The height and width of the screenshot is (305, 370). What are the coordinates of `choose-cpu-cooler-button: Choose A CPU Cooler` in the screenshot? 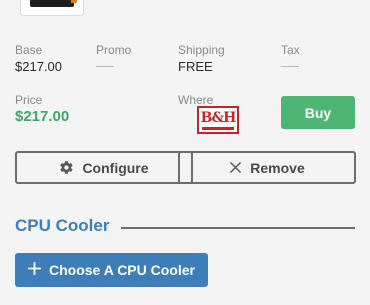 It's located at (111, 270).